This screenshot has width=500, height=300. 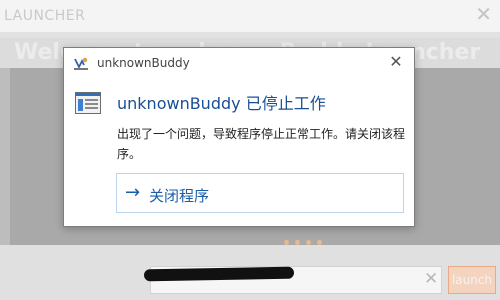 What do you see at coordinates (431, 279) in the screenshot?
I see `clear-input-icon: ✕` at bounding box center [431, 279].